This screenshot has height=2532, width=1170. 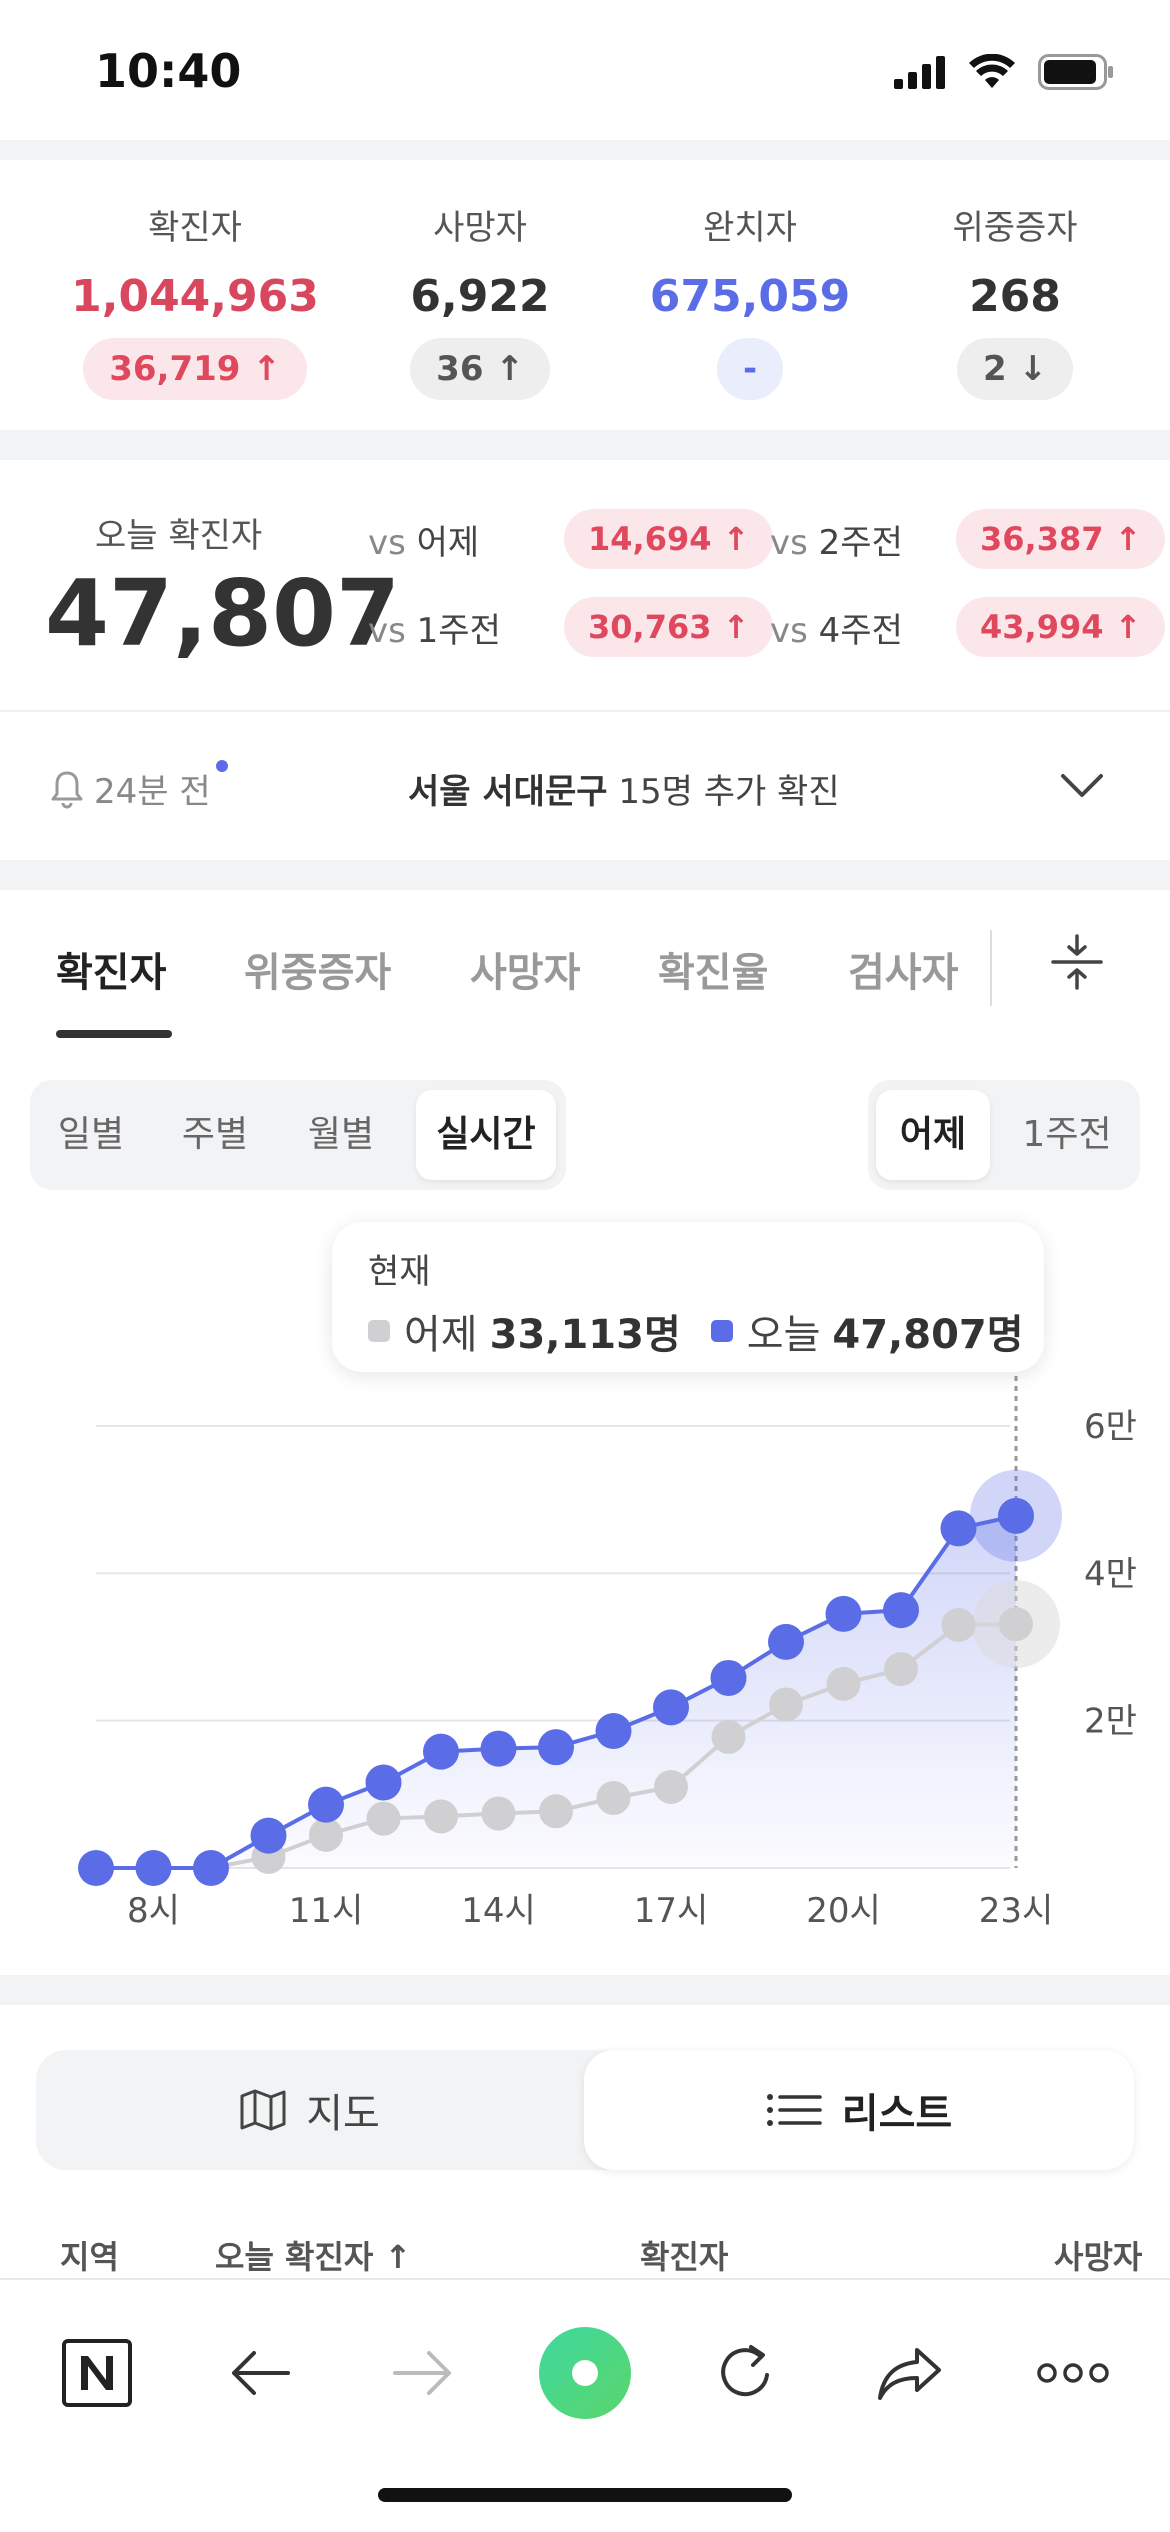 What do you see at coordinates (111, 969) in the screenshot?
I see `tab-confirmed: 확진자` at bounding box center [111, 969].